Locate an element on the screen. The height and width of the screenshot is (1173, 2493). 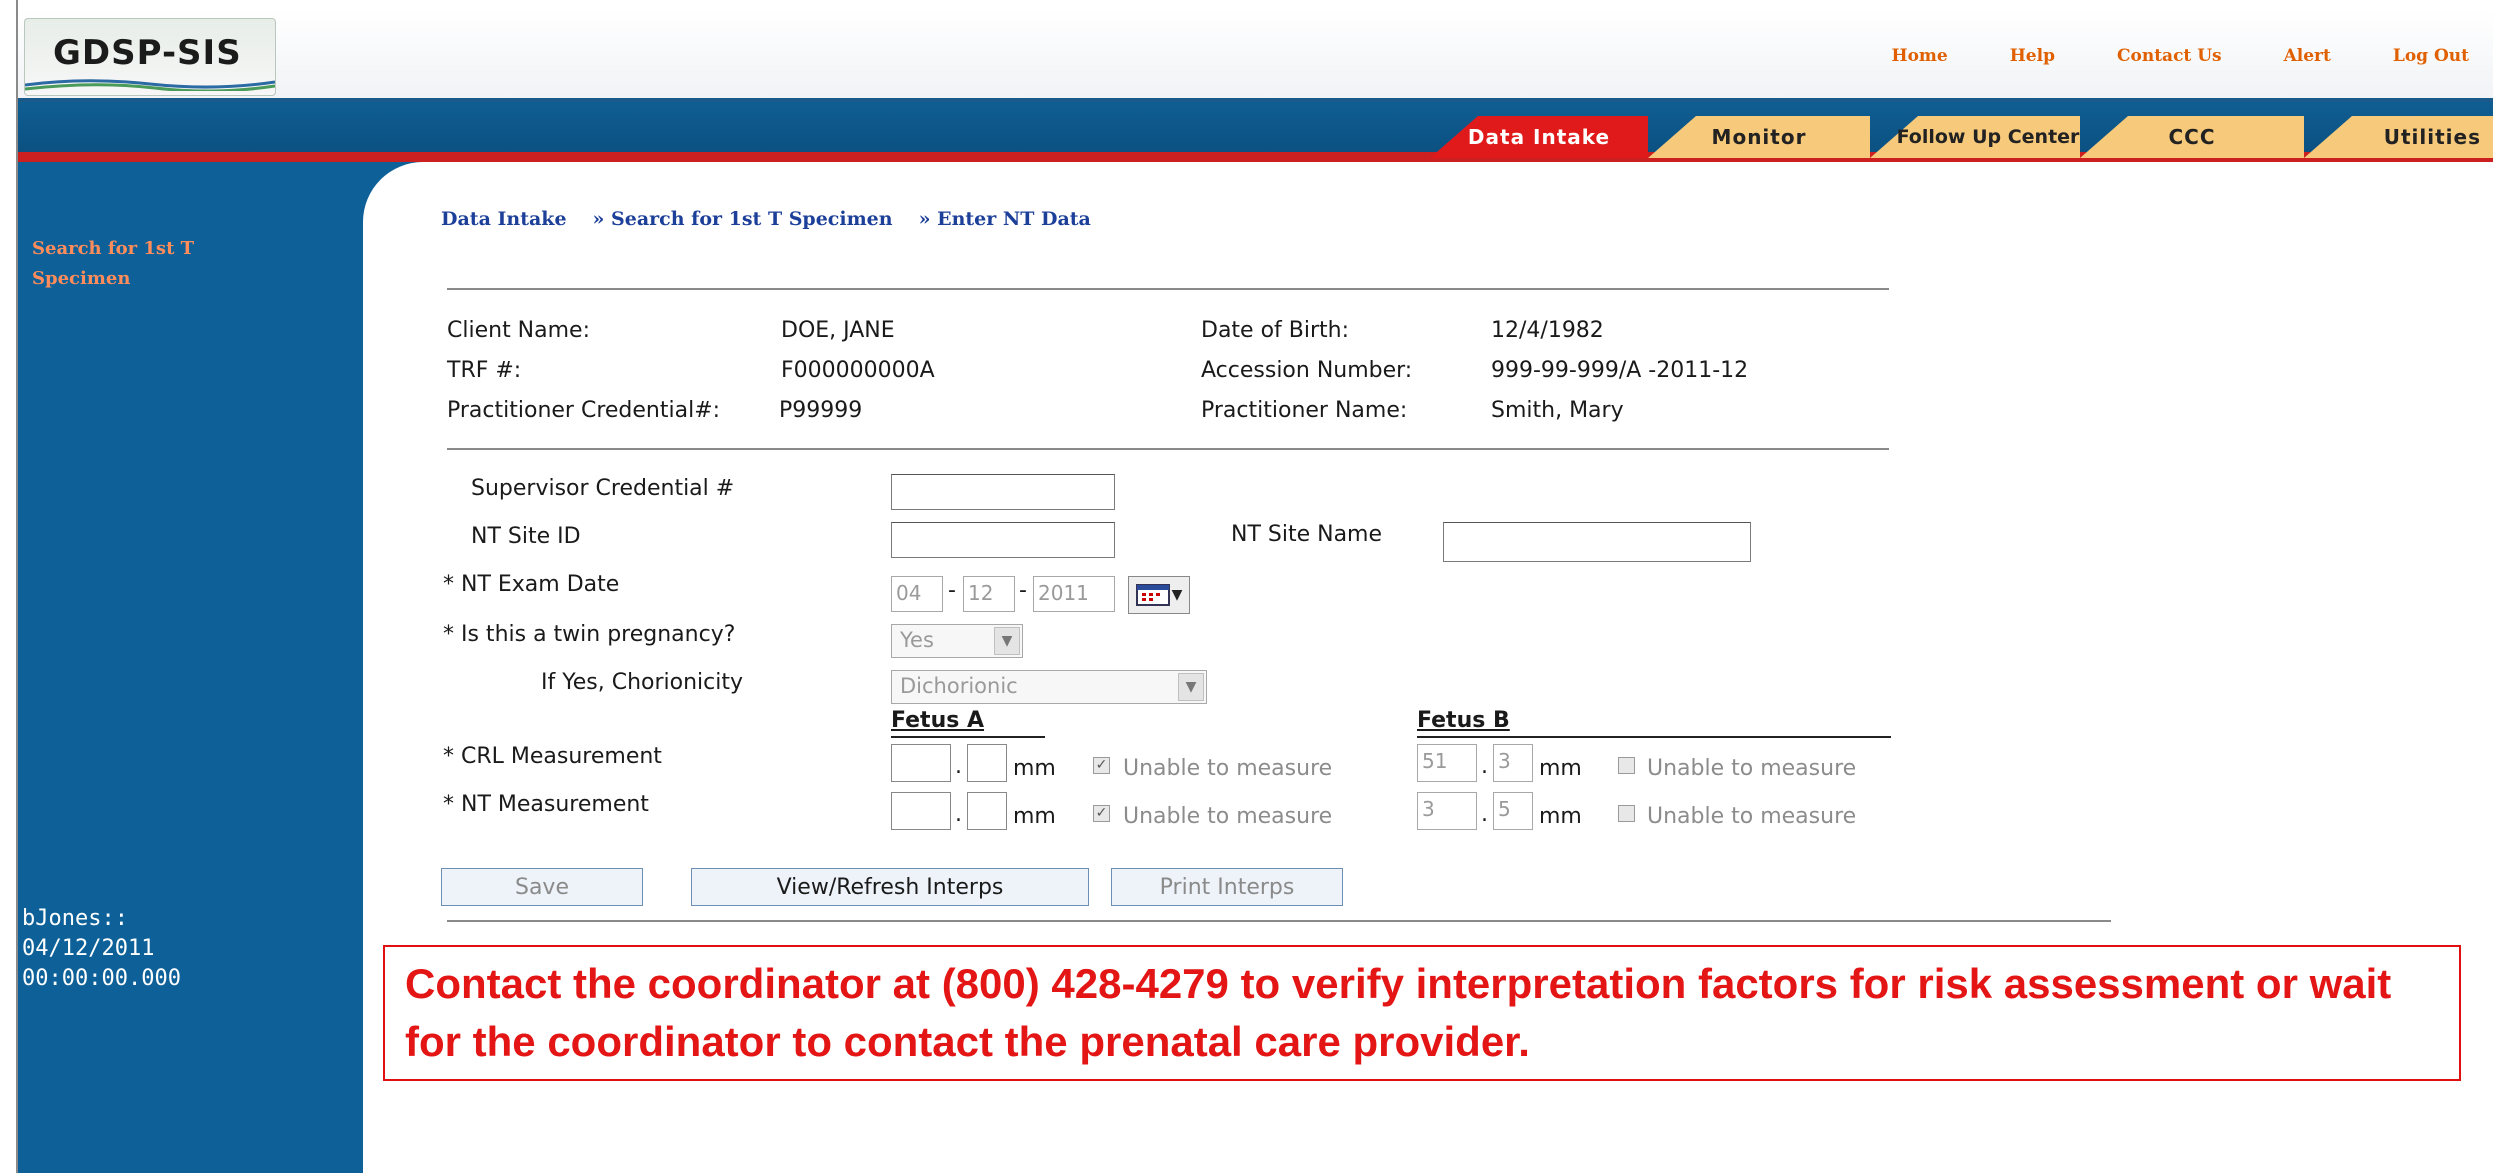
tab-label: Monitor is located at coordinates (1759, 137).